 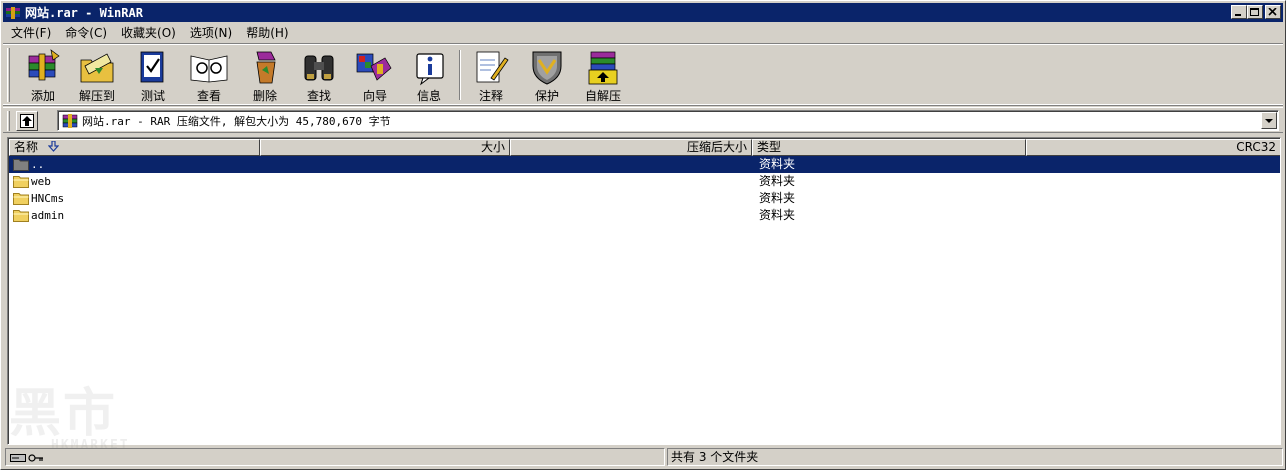 I want to click on view-label: 查看, so click(x=208, y=96).